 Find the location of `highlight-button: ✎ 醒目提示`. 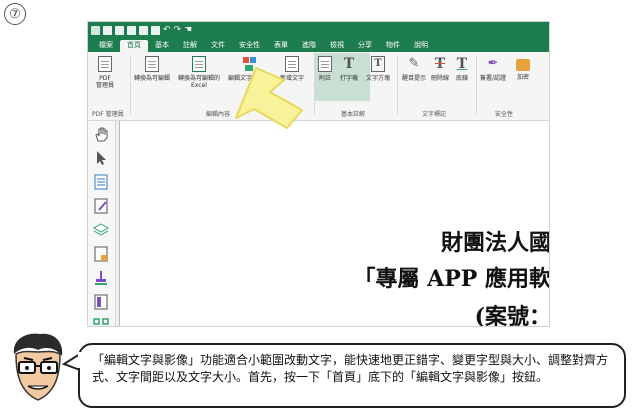

highlight-button: ✎ 醒目提示 is located at coordinates (414, 69).